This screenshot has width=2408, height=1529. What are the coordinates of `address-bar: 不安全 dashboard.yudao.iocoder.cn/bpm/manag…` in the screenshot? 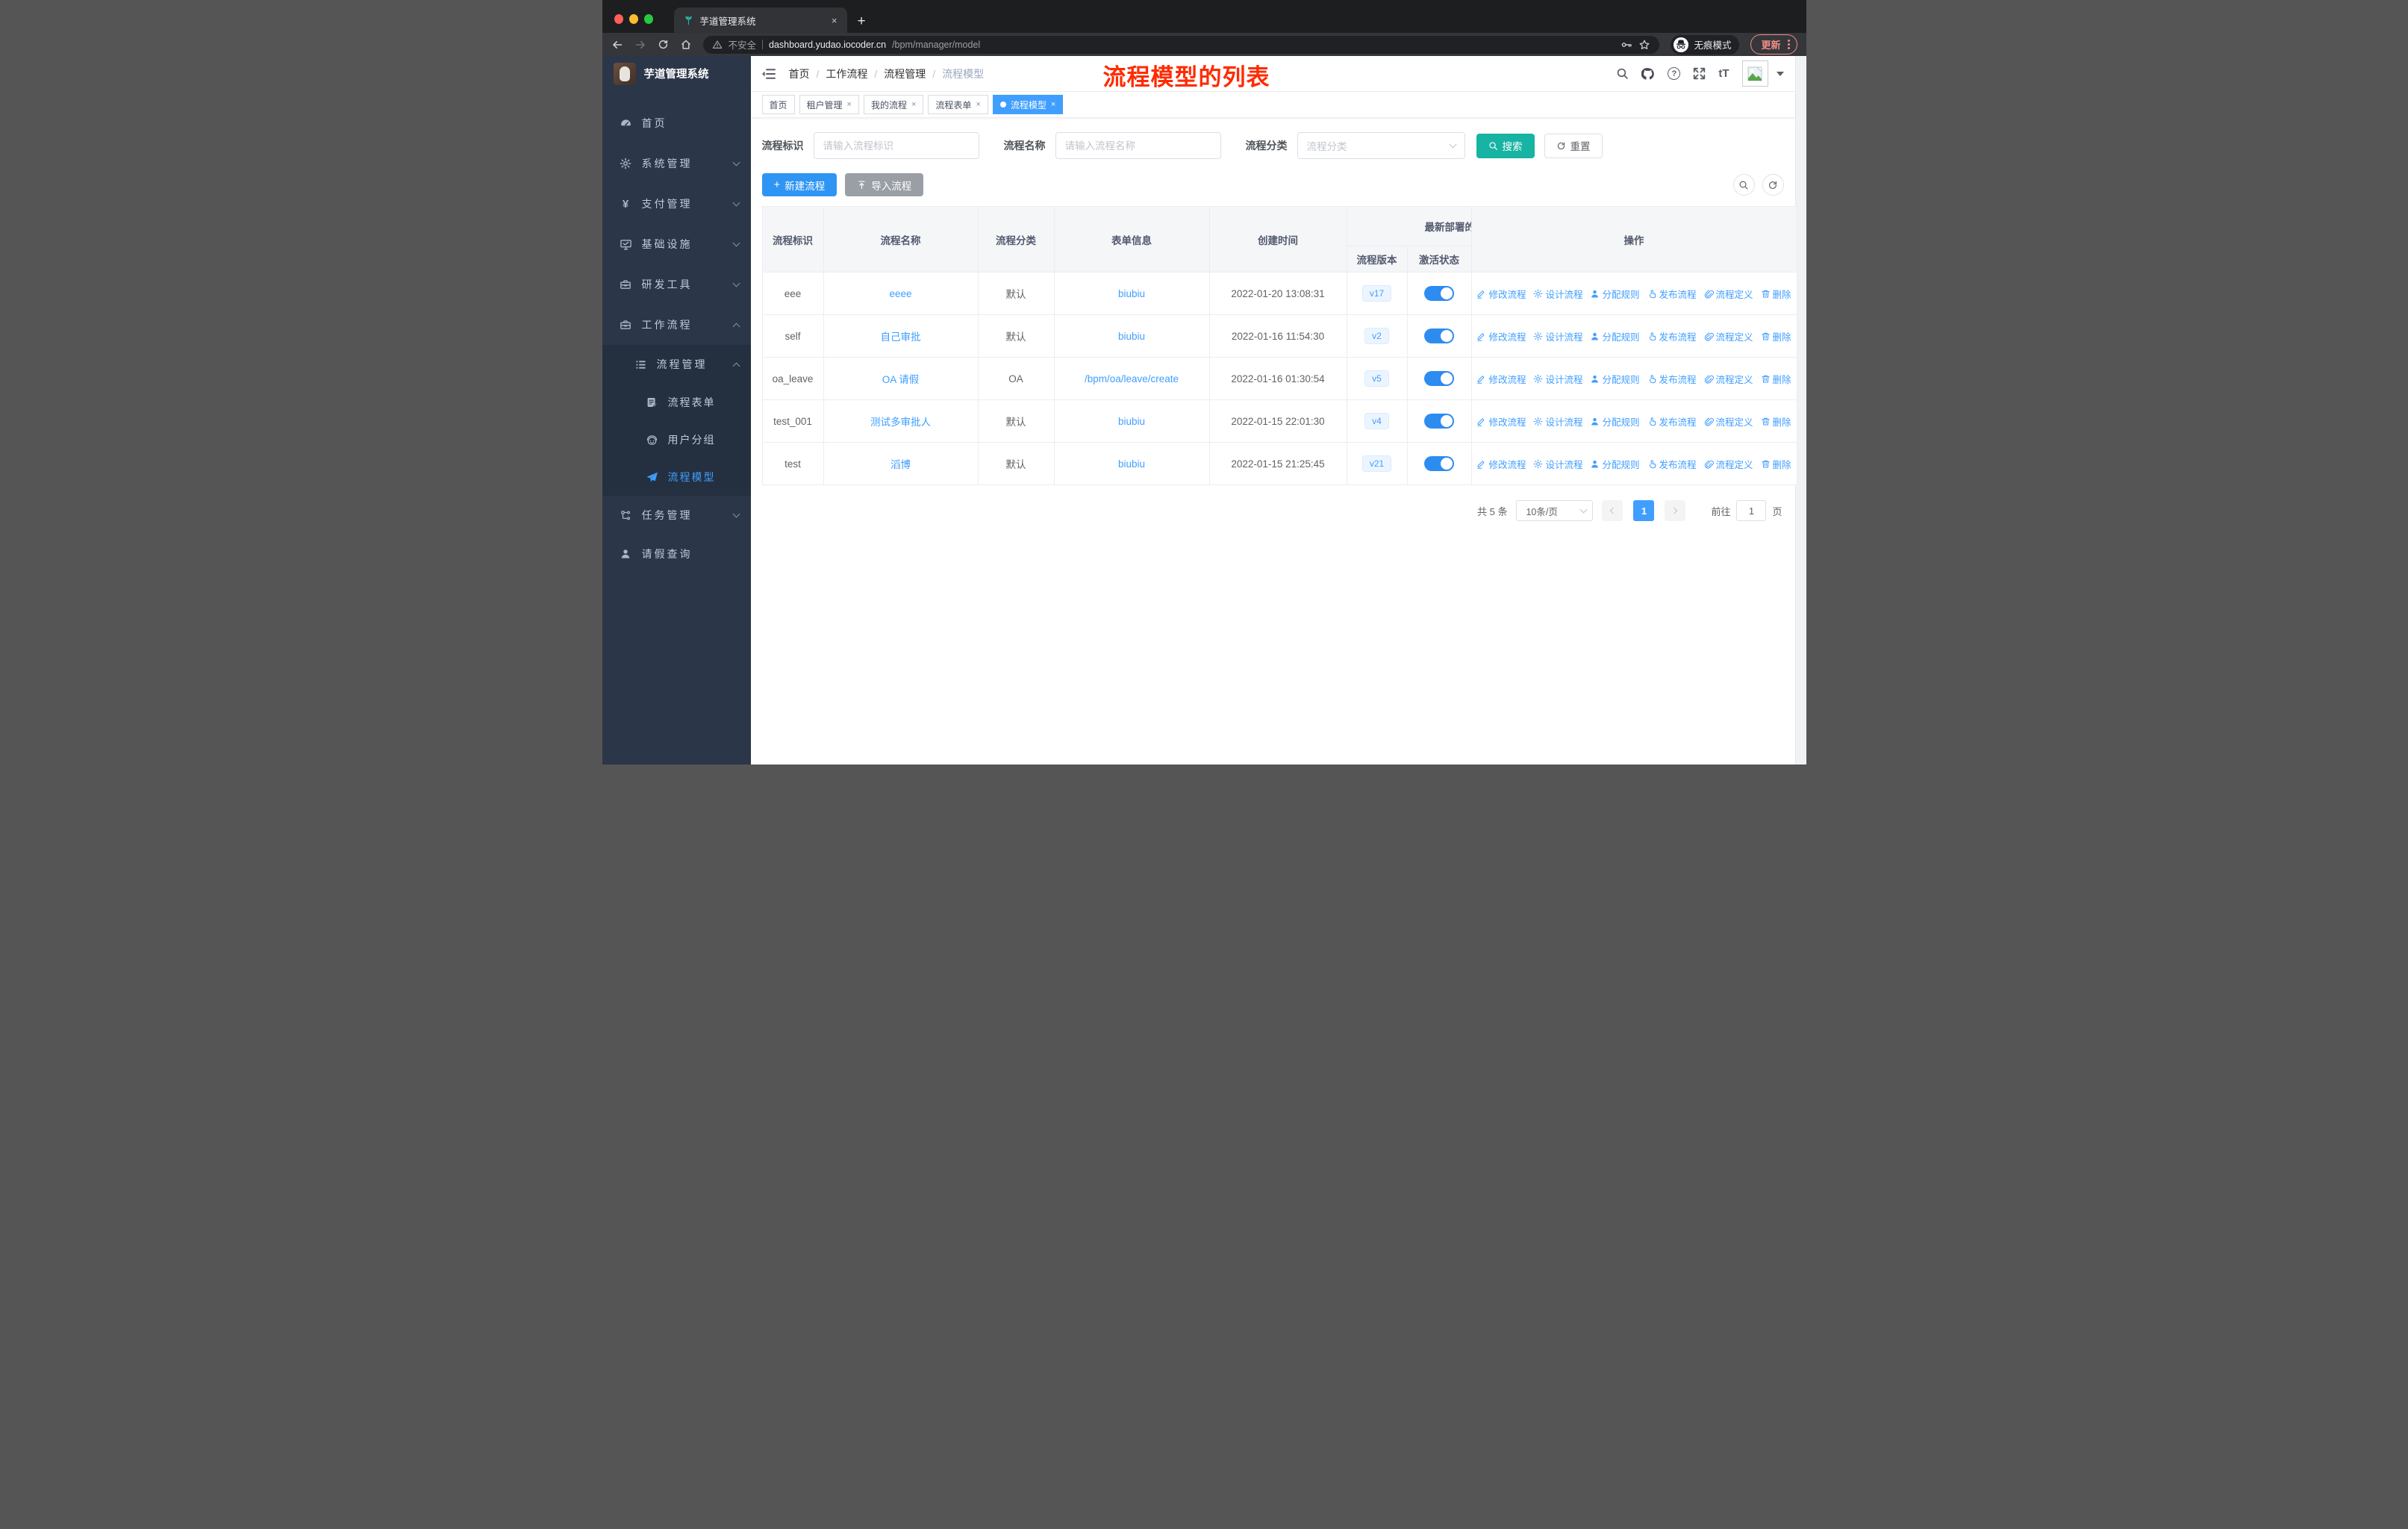 It's located at (1181, 44).